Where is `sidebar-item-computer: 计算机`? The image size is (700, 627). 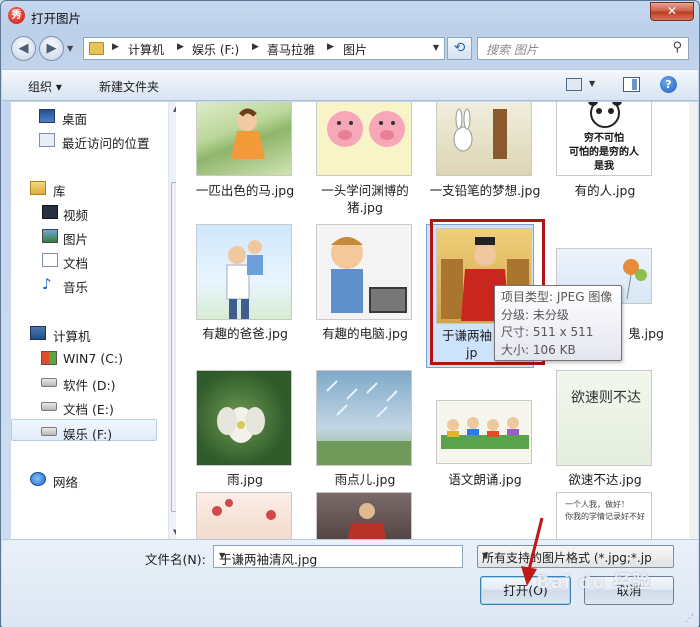
sidebar-item-computer: 计算机 is located at coordinates (84, 333).